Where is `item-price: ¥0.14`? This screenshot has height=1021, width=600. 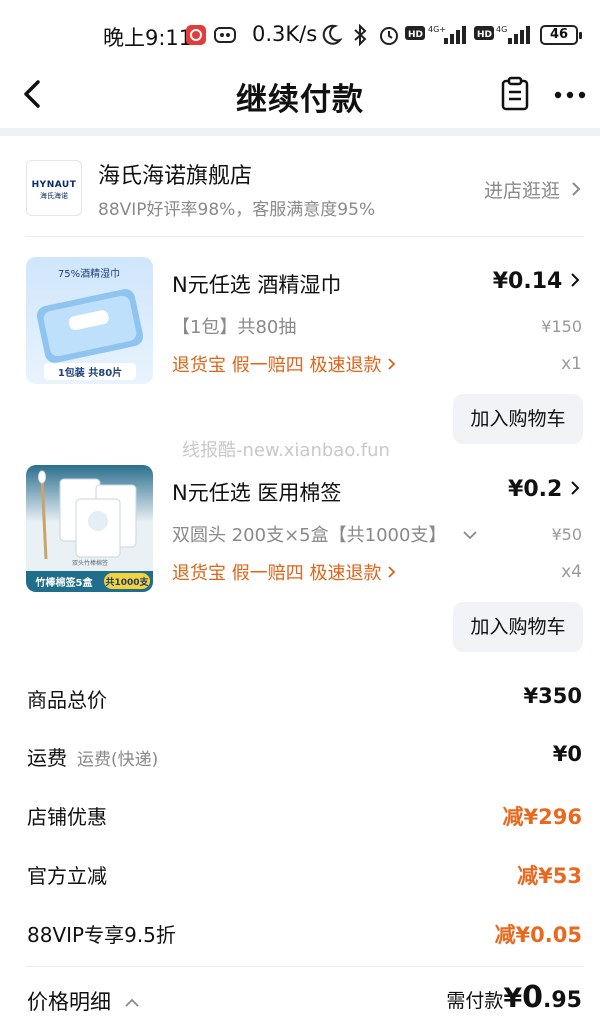 item-price: ¥0.14 is located at coordinates (536, 281).